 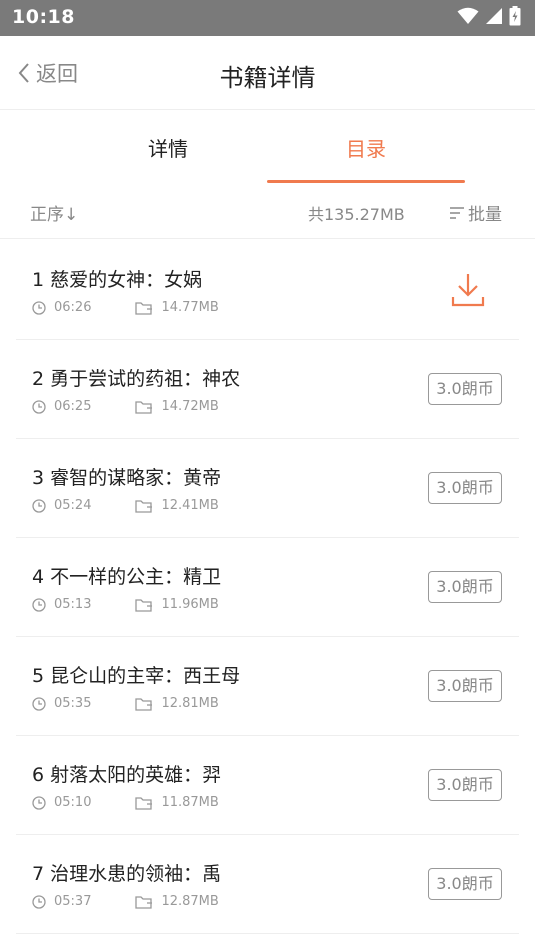 I want to click on batch-label: 批量, so click(x=485, y=215).